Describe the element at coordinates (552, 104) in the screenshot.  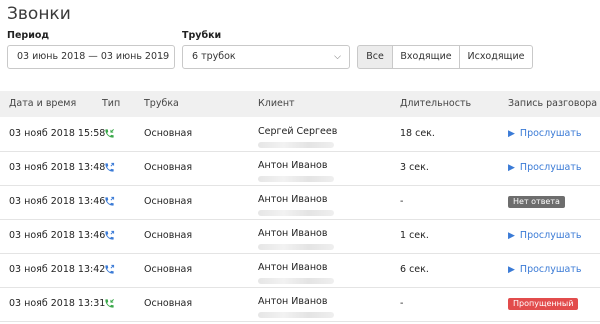
I see `header-record: Запись разговора` at that location.